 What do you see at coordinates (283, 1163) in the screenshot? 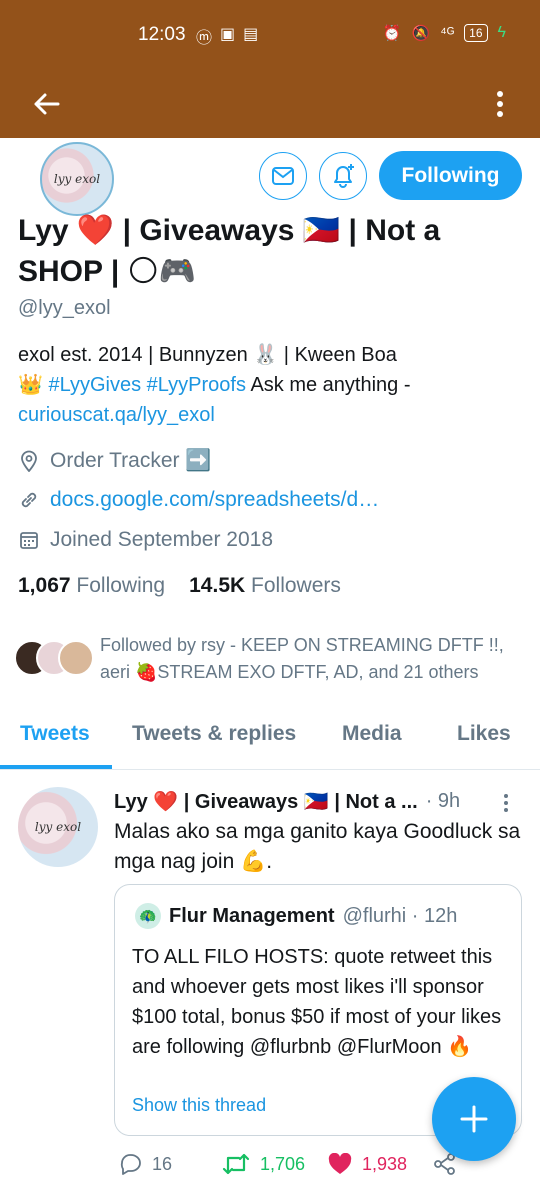
I see `retweet-count: 1,706` at bounding box center [283, 1163].